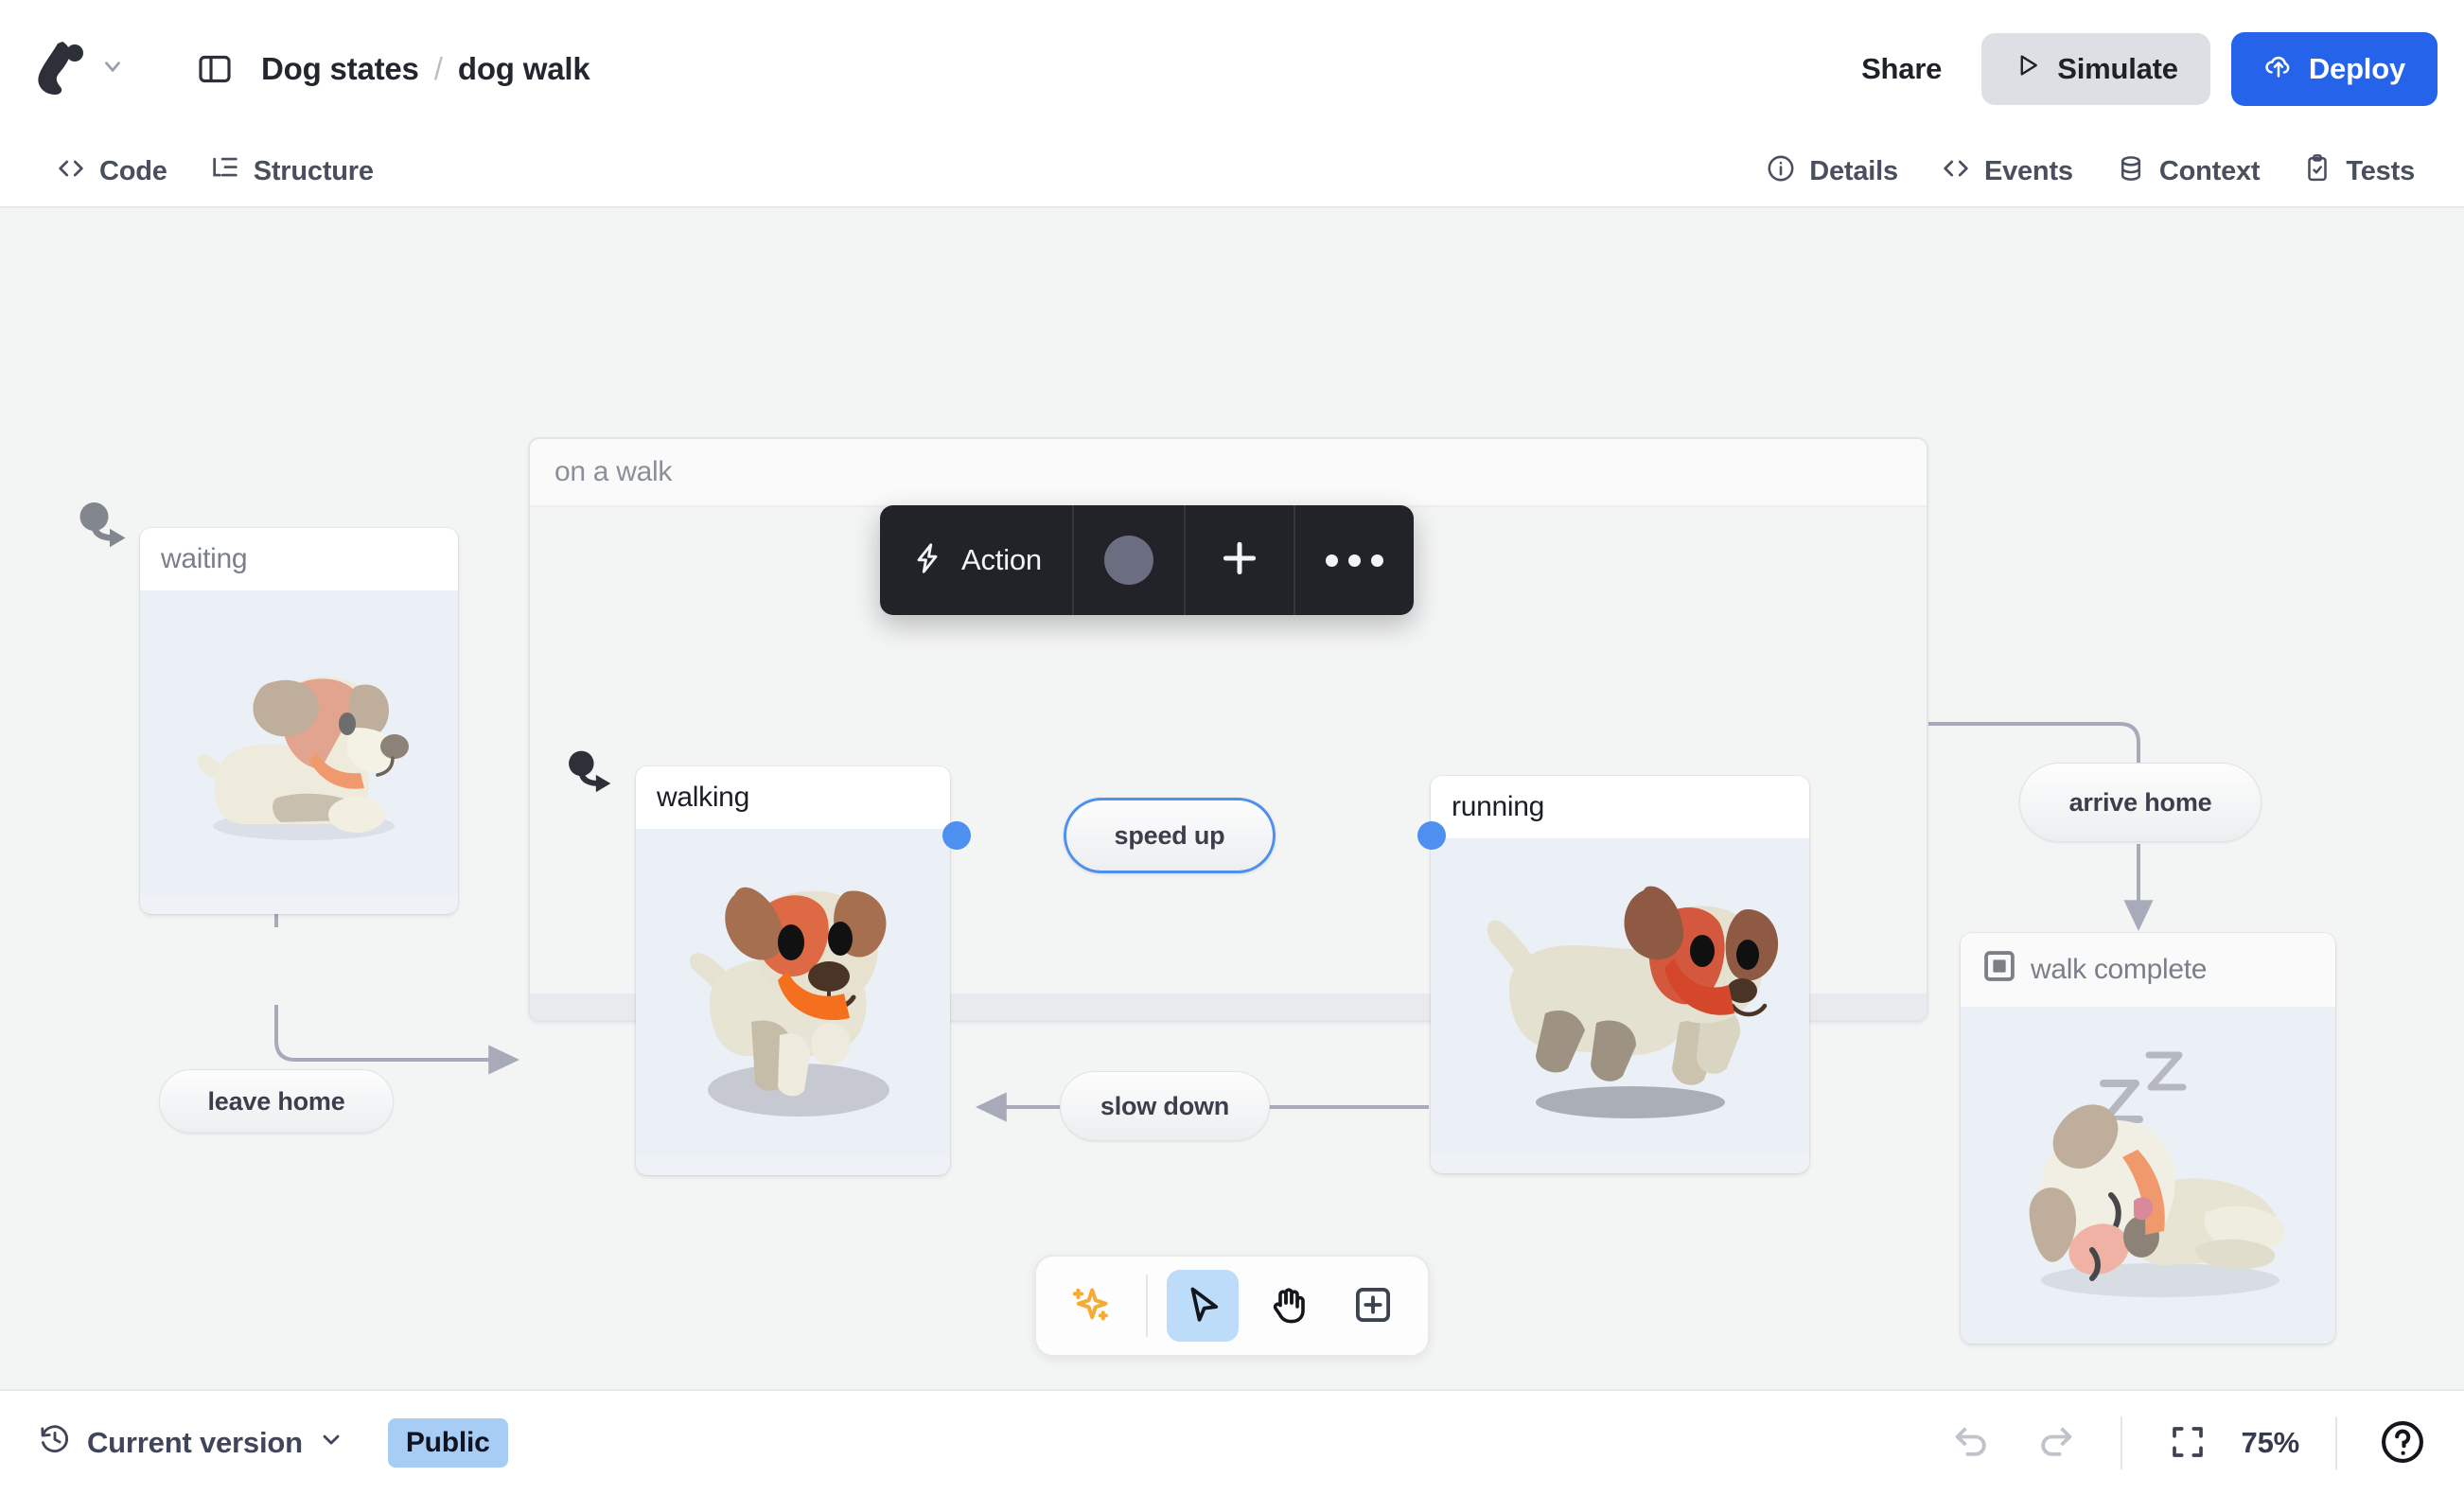  I want to click on transition-label: leave home, so click(276, 1101).